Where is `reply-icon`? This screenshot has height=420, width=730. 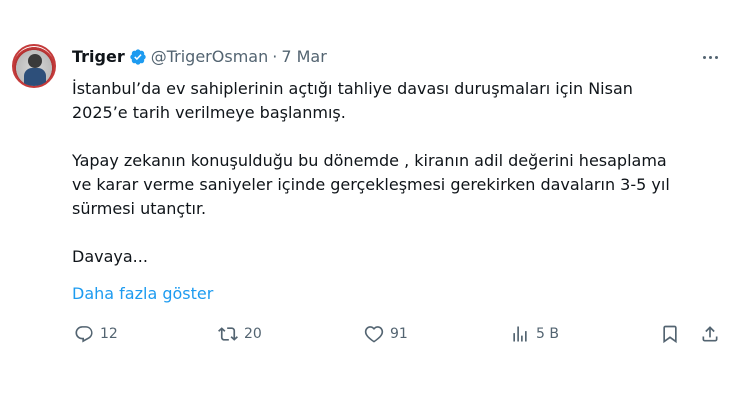
reply-icon is located at coordinates (84, 334).